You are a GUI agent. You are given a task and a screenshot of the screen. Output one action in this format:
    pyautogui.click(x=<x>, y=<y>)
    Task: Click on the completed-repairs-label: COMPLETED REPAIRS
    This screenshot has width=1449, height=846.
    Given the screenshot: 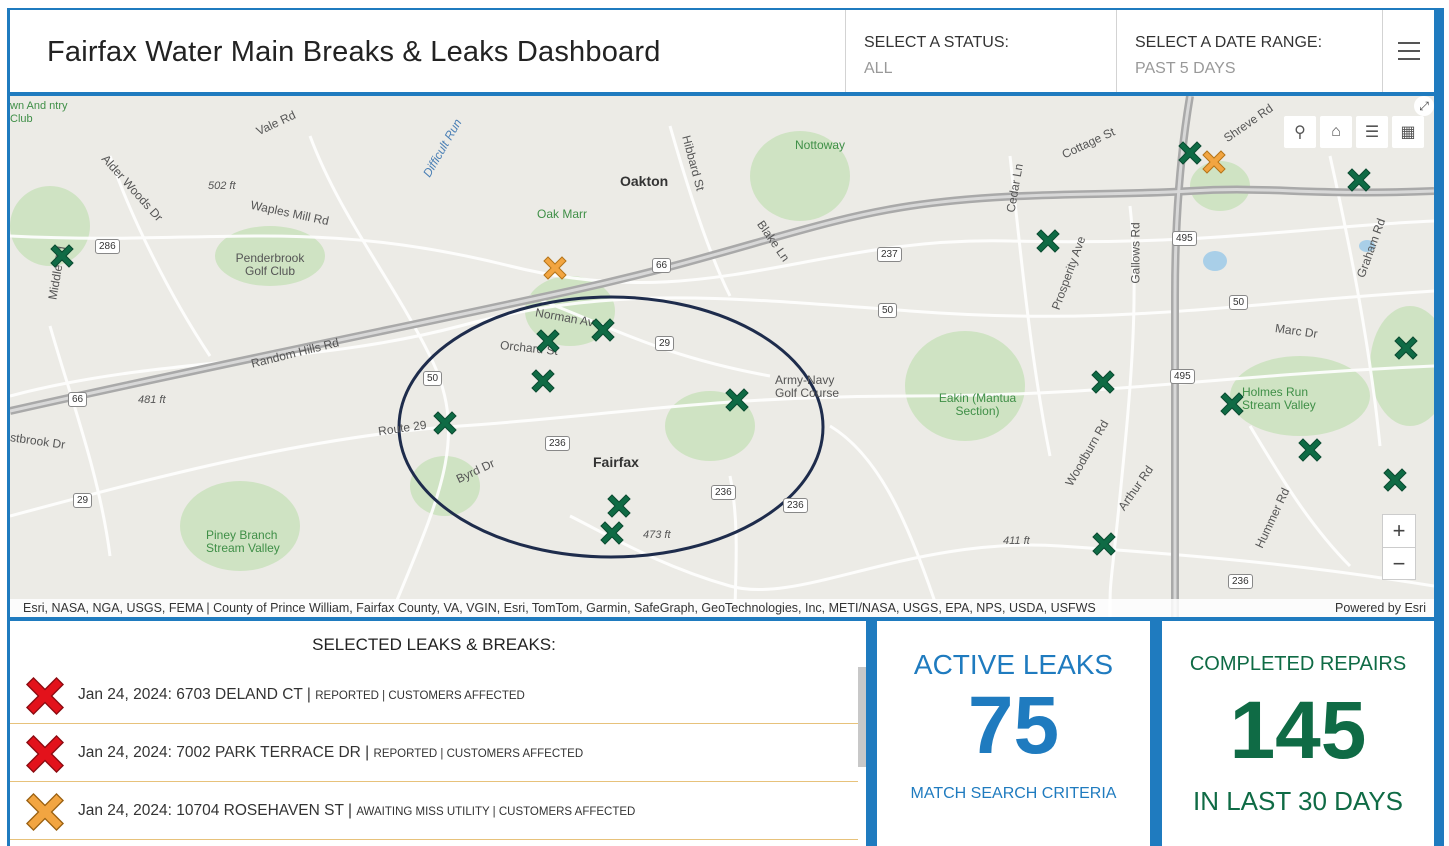 What is the action you would take?
    pyautogui.click(x=1298, y=664)
    